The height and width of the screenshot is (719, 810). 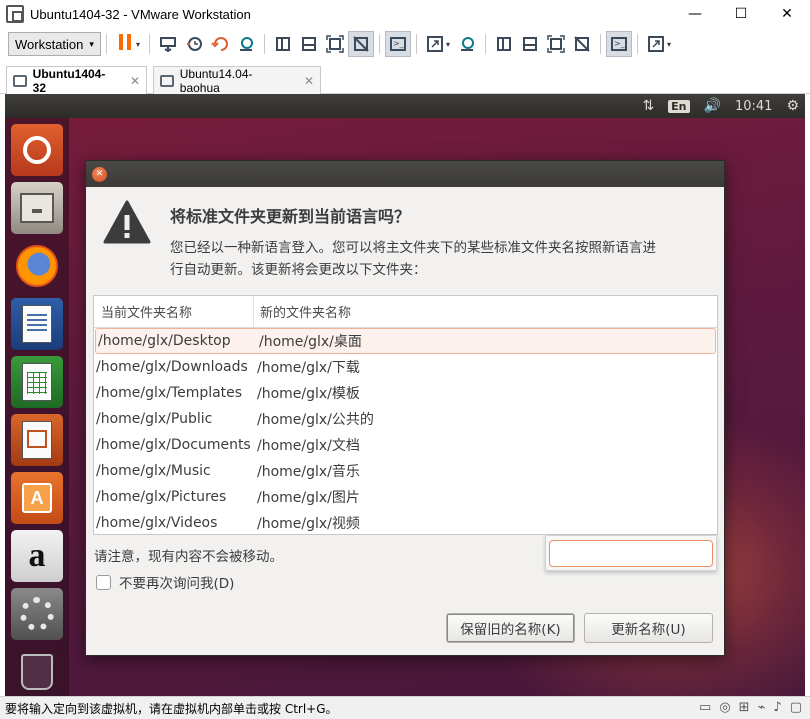 I want to click on launcher-software-center: A, so click(x=37, y=498).